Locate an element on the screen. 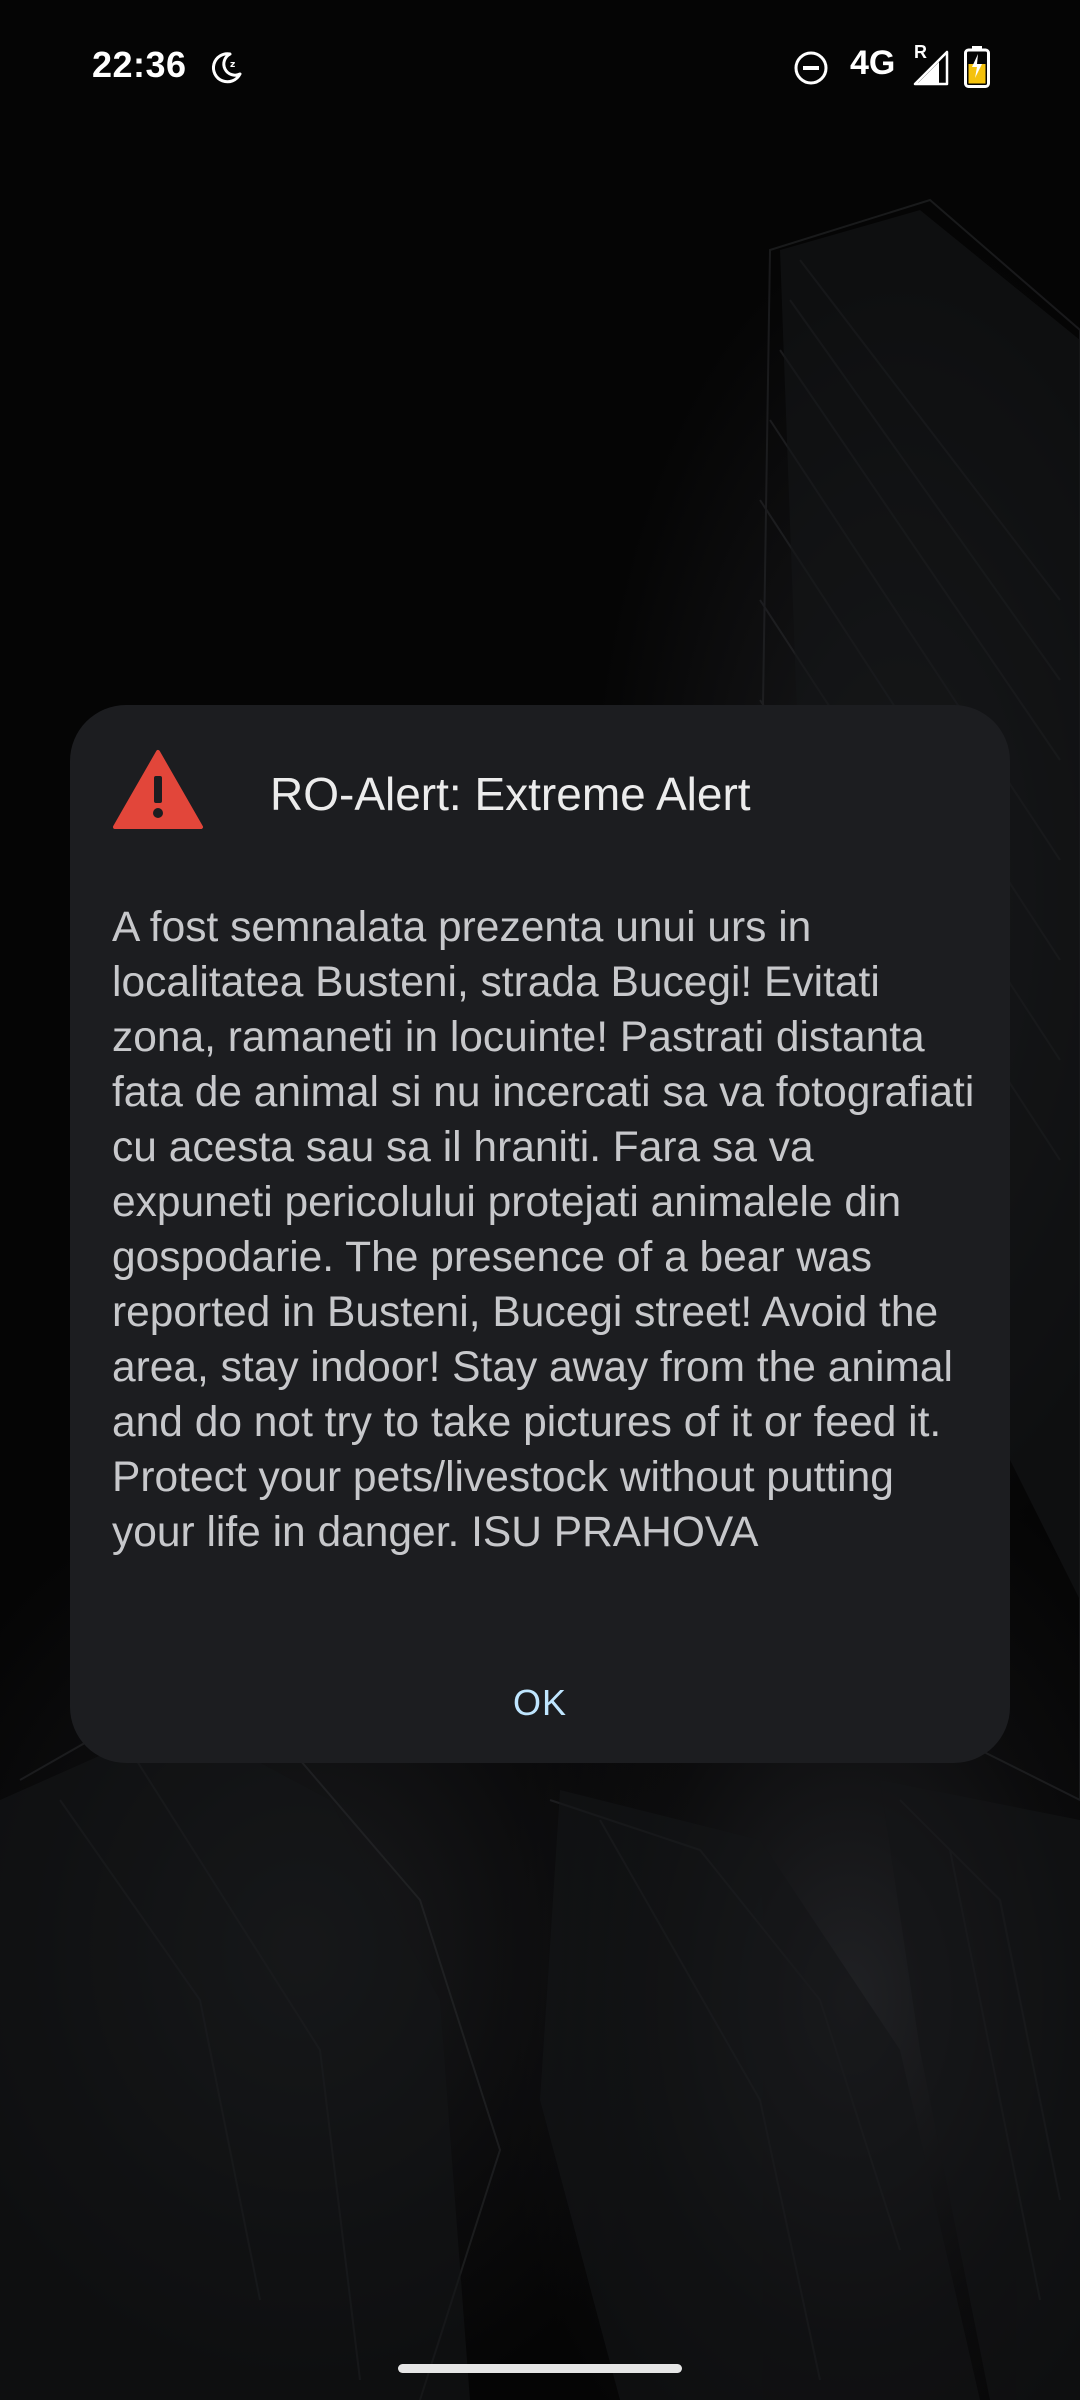 Image resolution: width=1080 pixels, height=2400 pixels. ok-button: OK is located at coordinates (540, 1703).